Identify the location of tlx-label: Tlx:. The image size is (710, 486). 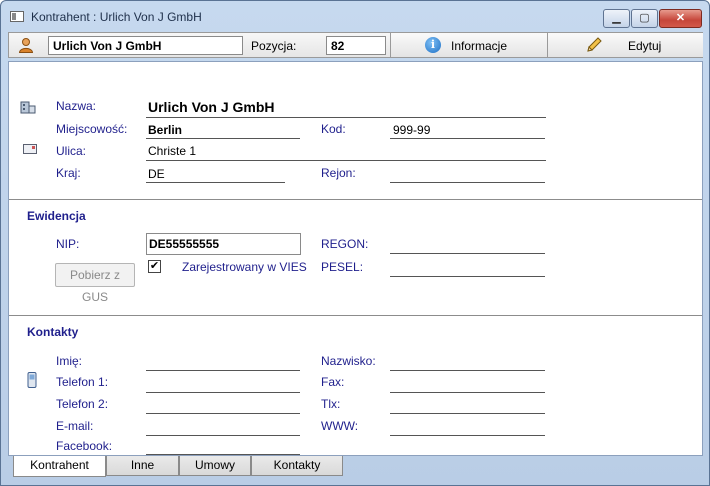
(331, 404).